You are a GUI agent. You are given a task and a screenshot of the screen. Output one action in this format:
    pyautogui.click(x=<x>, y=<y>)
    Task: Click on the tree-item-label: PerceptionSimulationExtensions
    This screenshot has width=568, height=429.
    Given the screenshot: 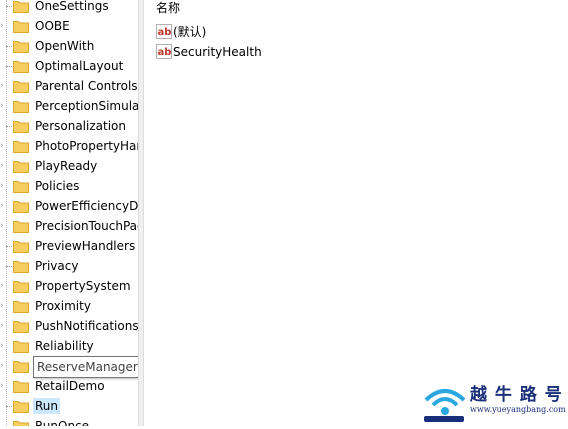 What is the action you would take?
    pyautogui.click(x=86, y=106)
    